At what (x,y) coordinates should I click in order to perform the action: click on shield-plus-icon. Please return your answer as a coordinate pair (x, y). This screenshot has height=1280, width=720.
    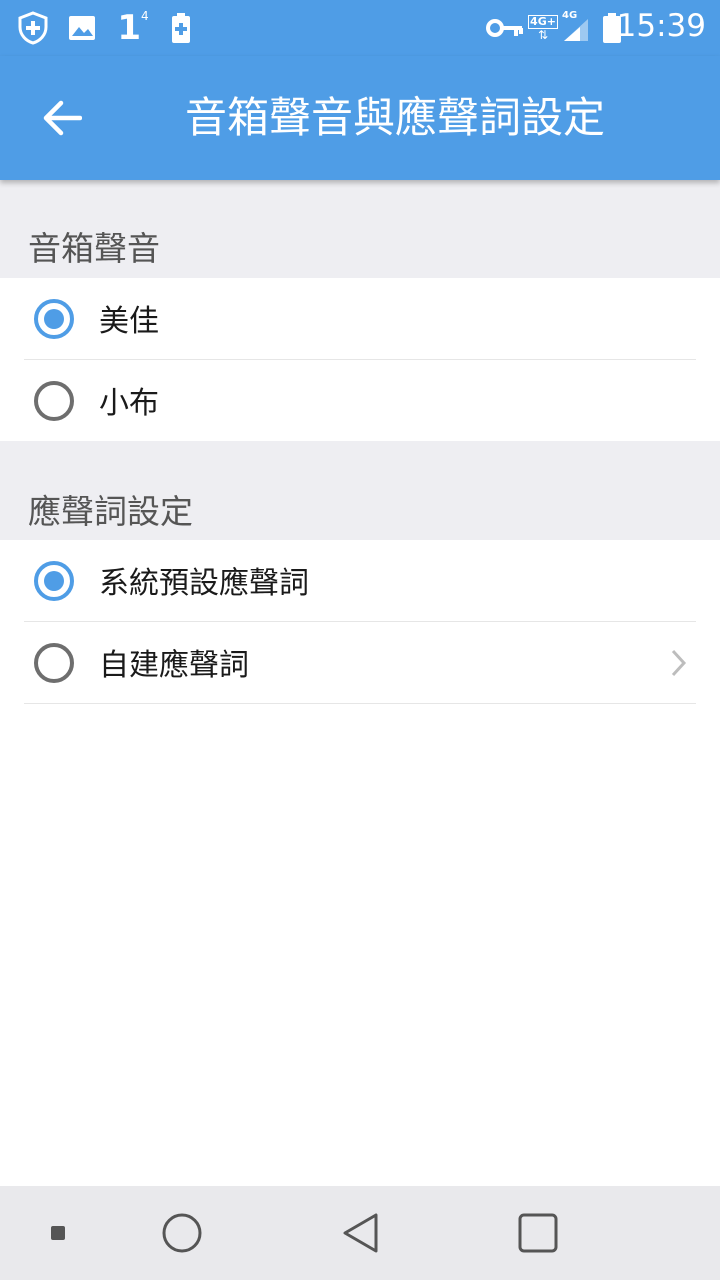
    Looking at the image, I should click on (33, 28).